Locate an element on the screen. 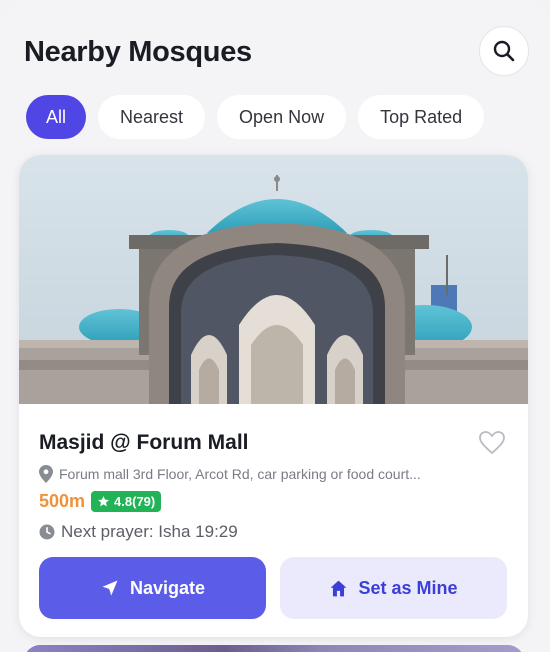  filter-chip-all: All is located at coordinates (56, 117).